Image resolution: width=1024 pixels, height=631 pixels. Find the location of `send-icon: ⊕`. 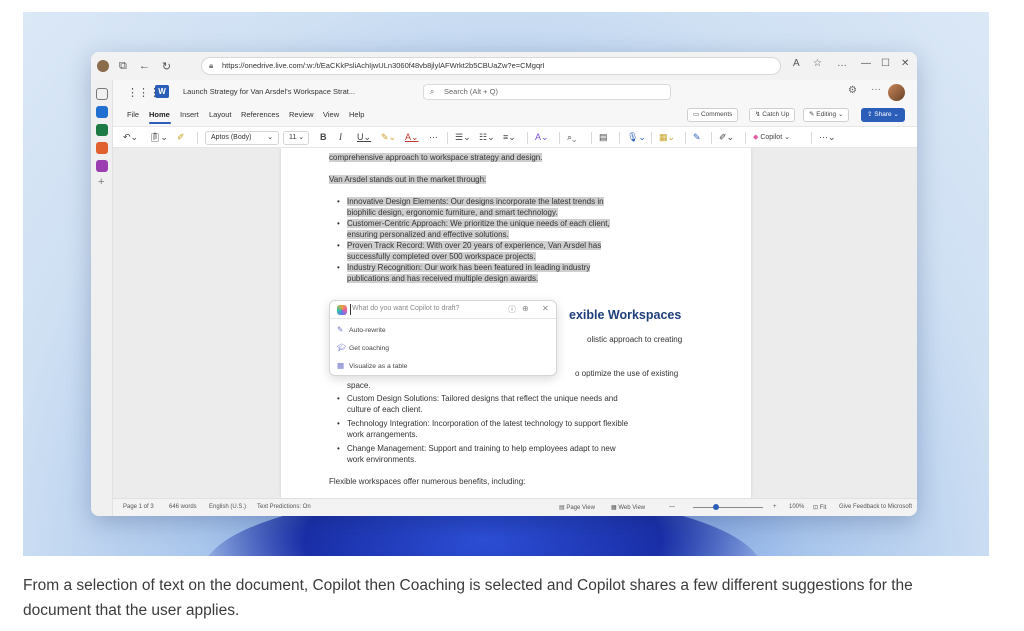

send-icon: ⊕ is located at coordinates (525, 308).